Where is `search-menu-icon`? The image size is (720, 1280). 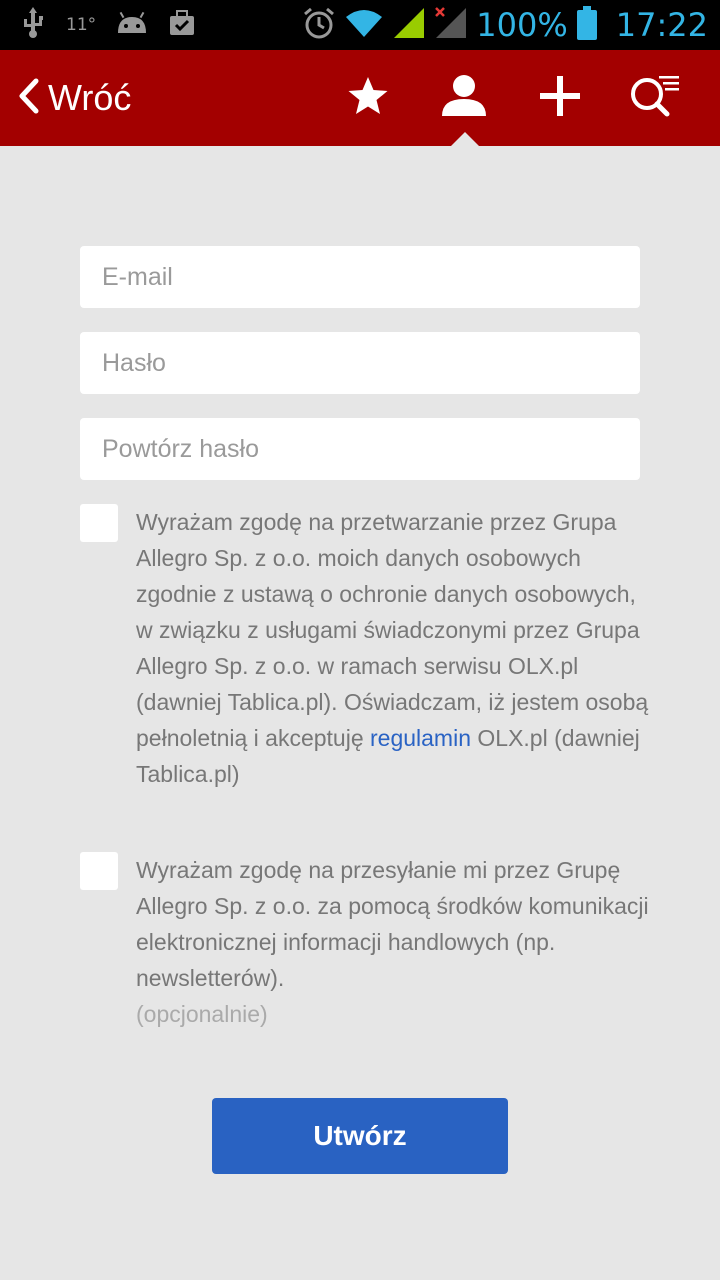 search-menu-icon is located at coordinates (656, 98).